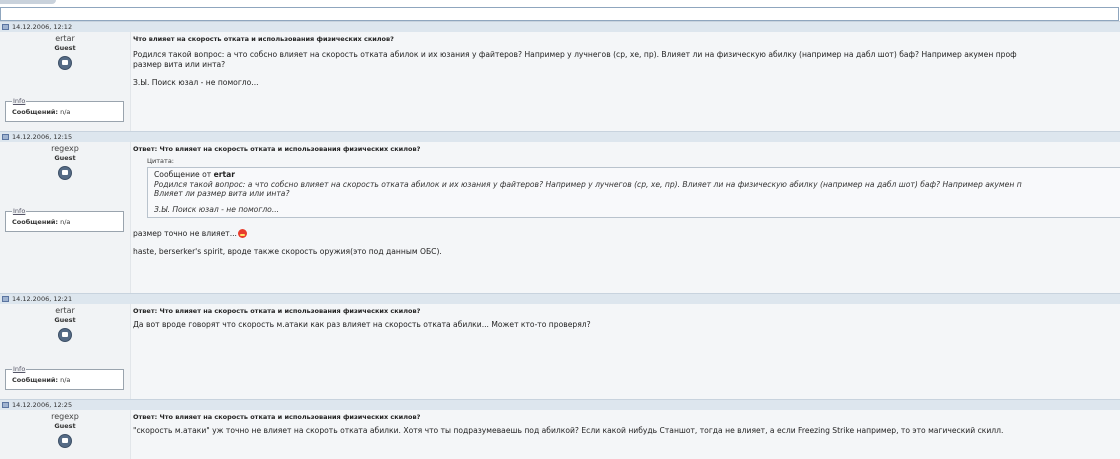  What do you see at coordinates (560, 298) in the screenshot?
I see `post-header: 14.12.2006, 12:21` at bounding box center [560, 298].